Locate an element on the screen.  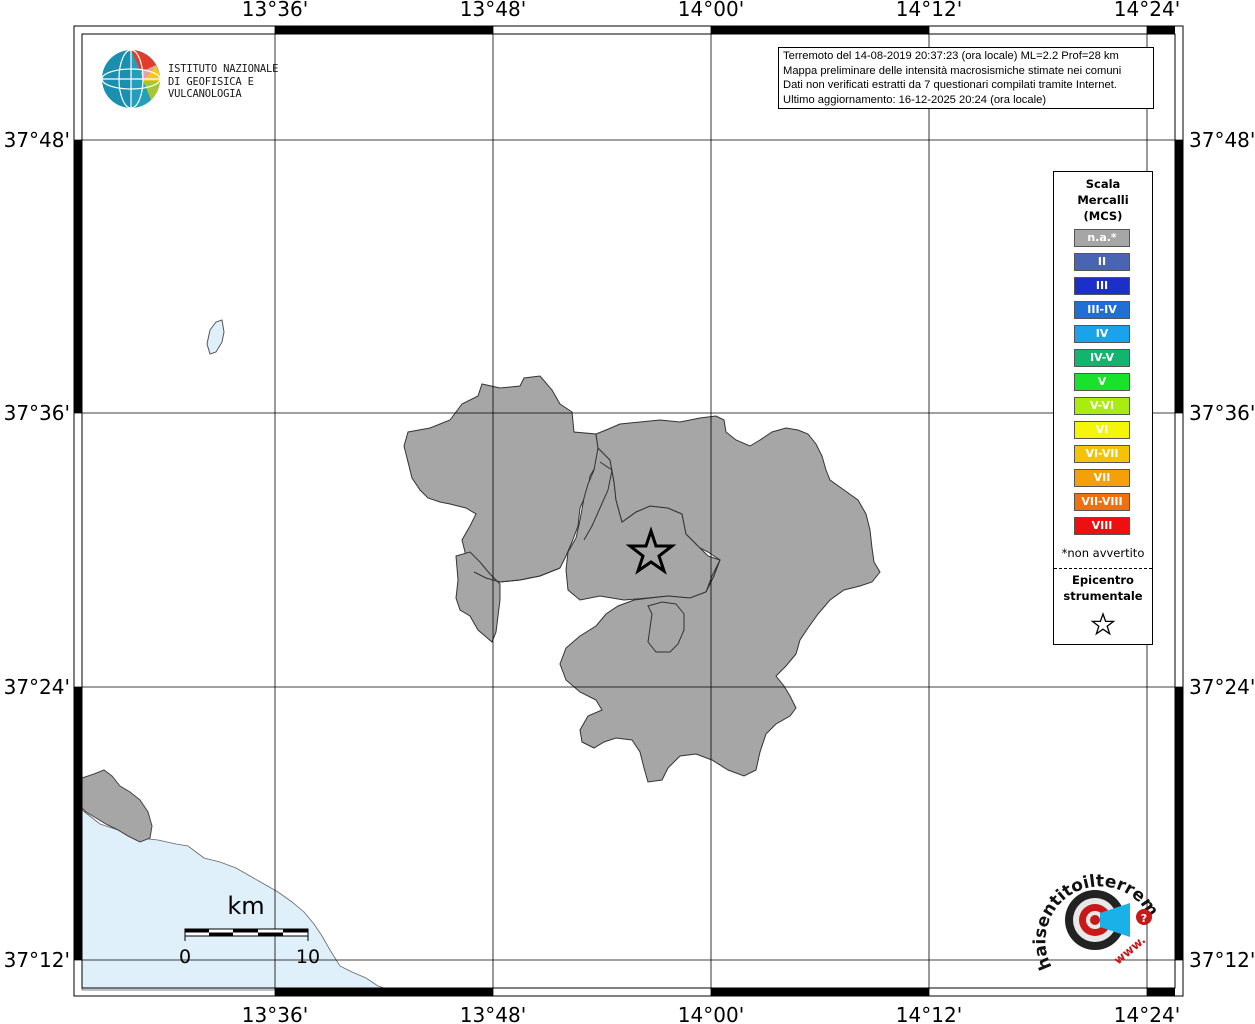
legend-title-line3: (MCS) is located at coordinates (1103, 216).